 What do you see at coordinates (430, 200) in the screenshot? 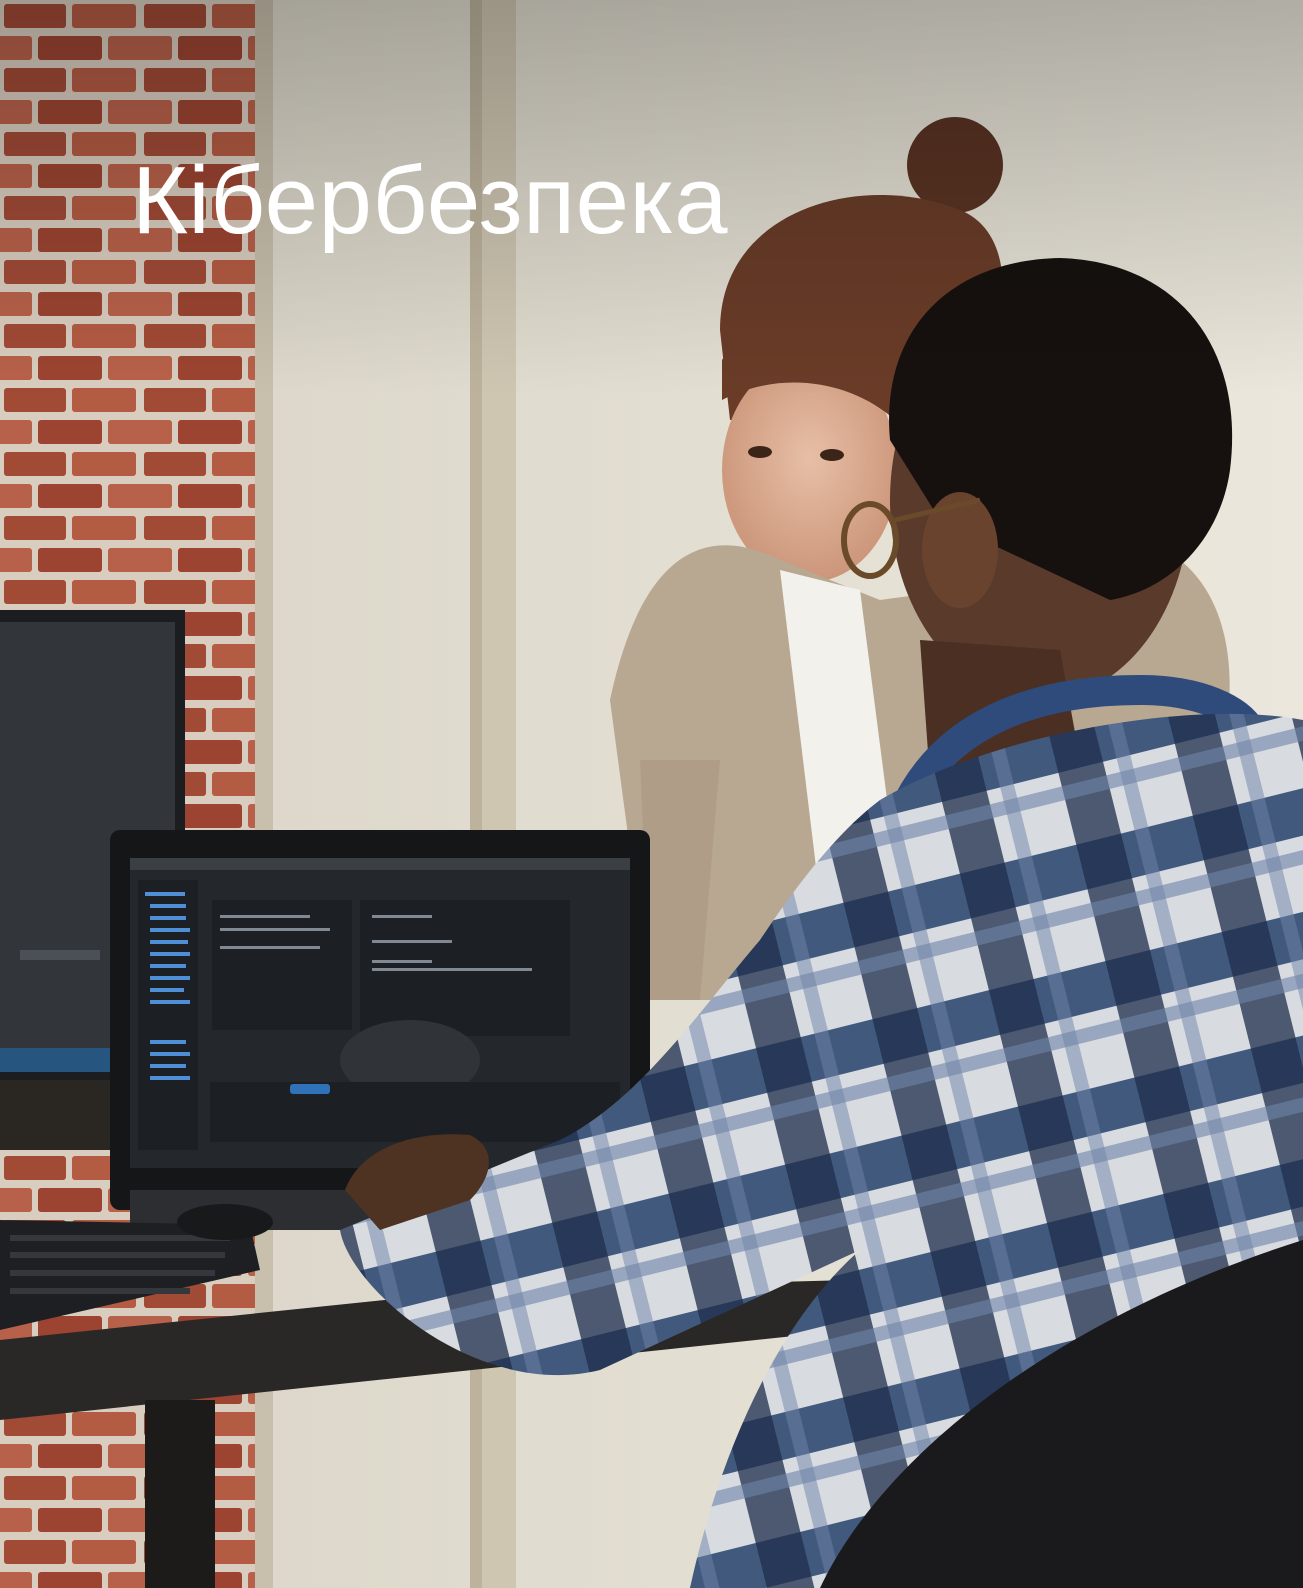
I see `page-title: Кібербезпека` at bounding box center [430, 200].